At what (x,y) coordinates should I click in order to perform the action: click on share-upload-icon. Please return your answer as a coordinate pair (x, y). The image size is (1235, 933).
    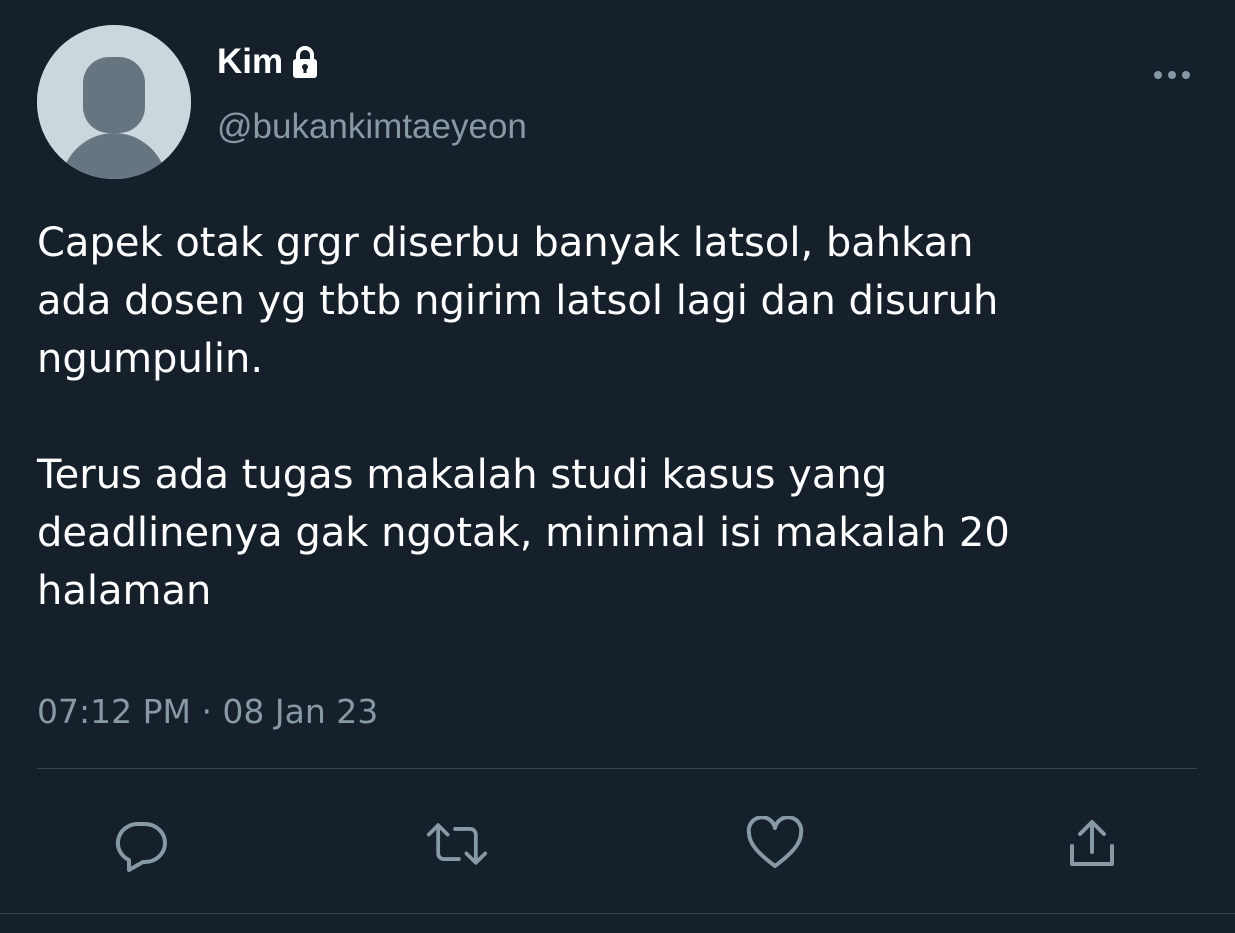
    Looking at the image, I should click on (1092, 843).